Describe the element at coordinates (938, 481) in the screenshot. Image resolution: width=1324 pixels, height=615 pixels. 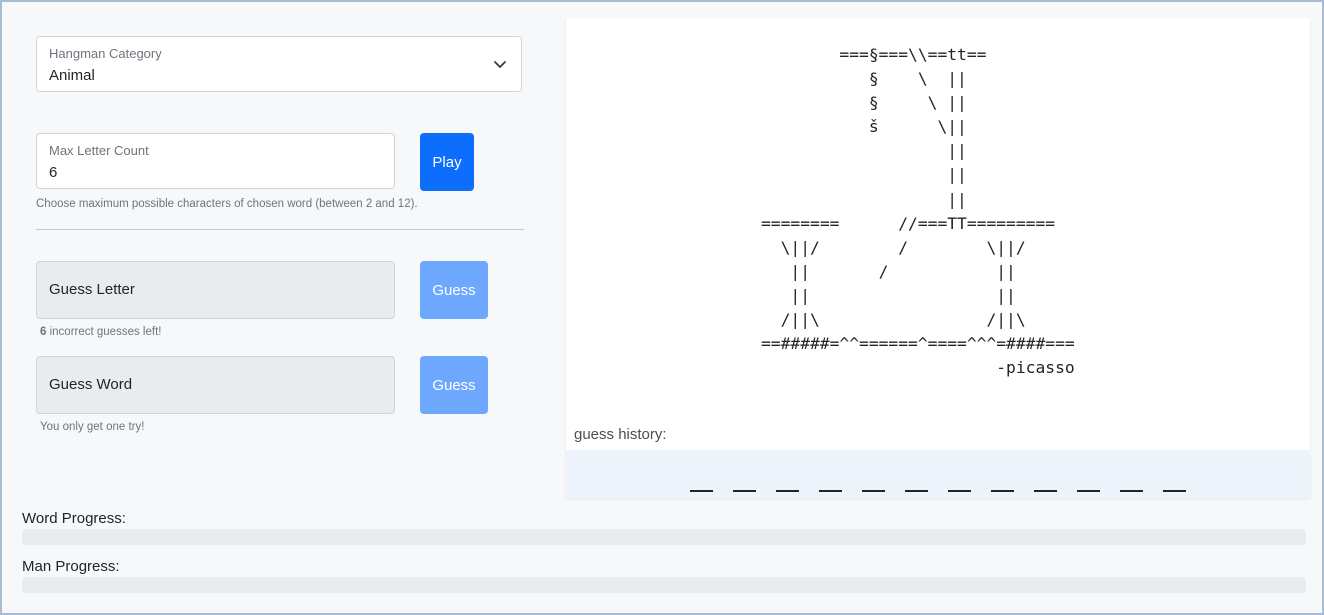
I see `word-blanks` at that location.